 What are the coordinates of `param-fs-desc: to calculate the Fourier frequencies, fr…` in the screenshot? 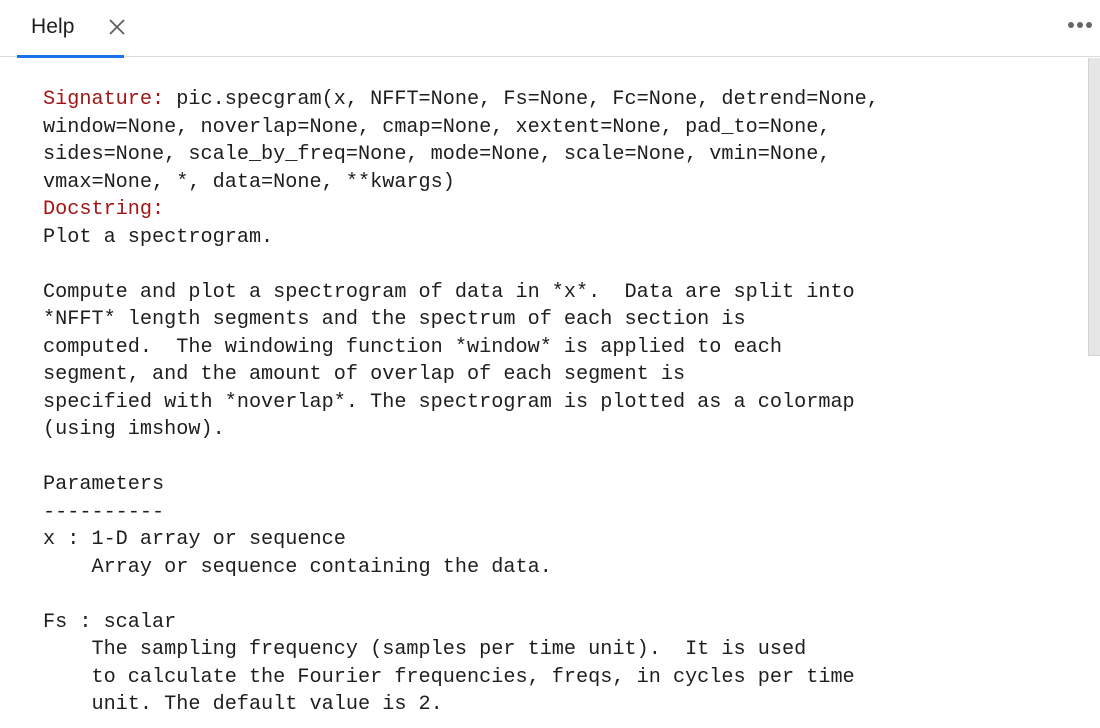 It's located at (449, 677).